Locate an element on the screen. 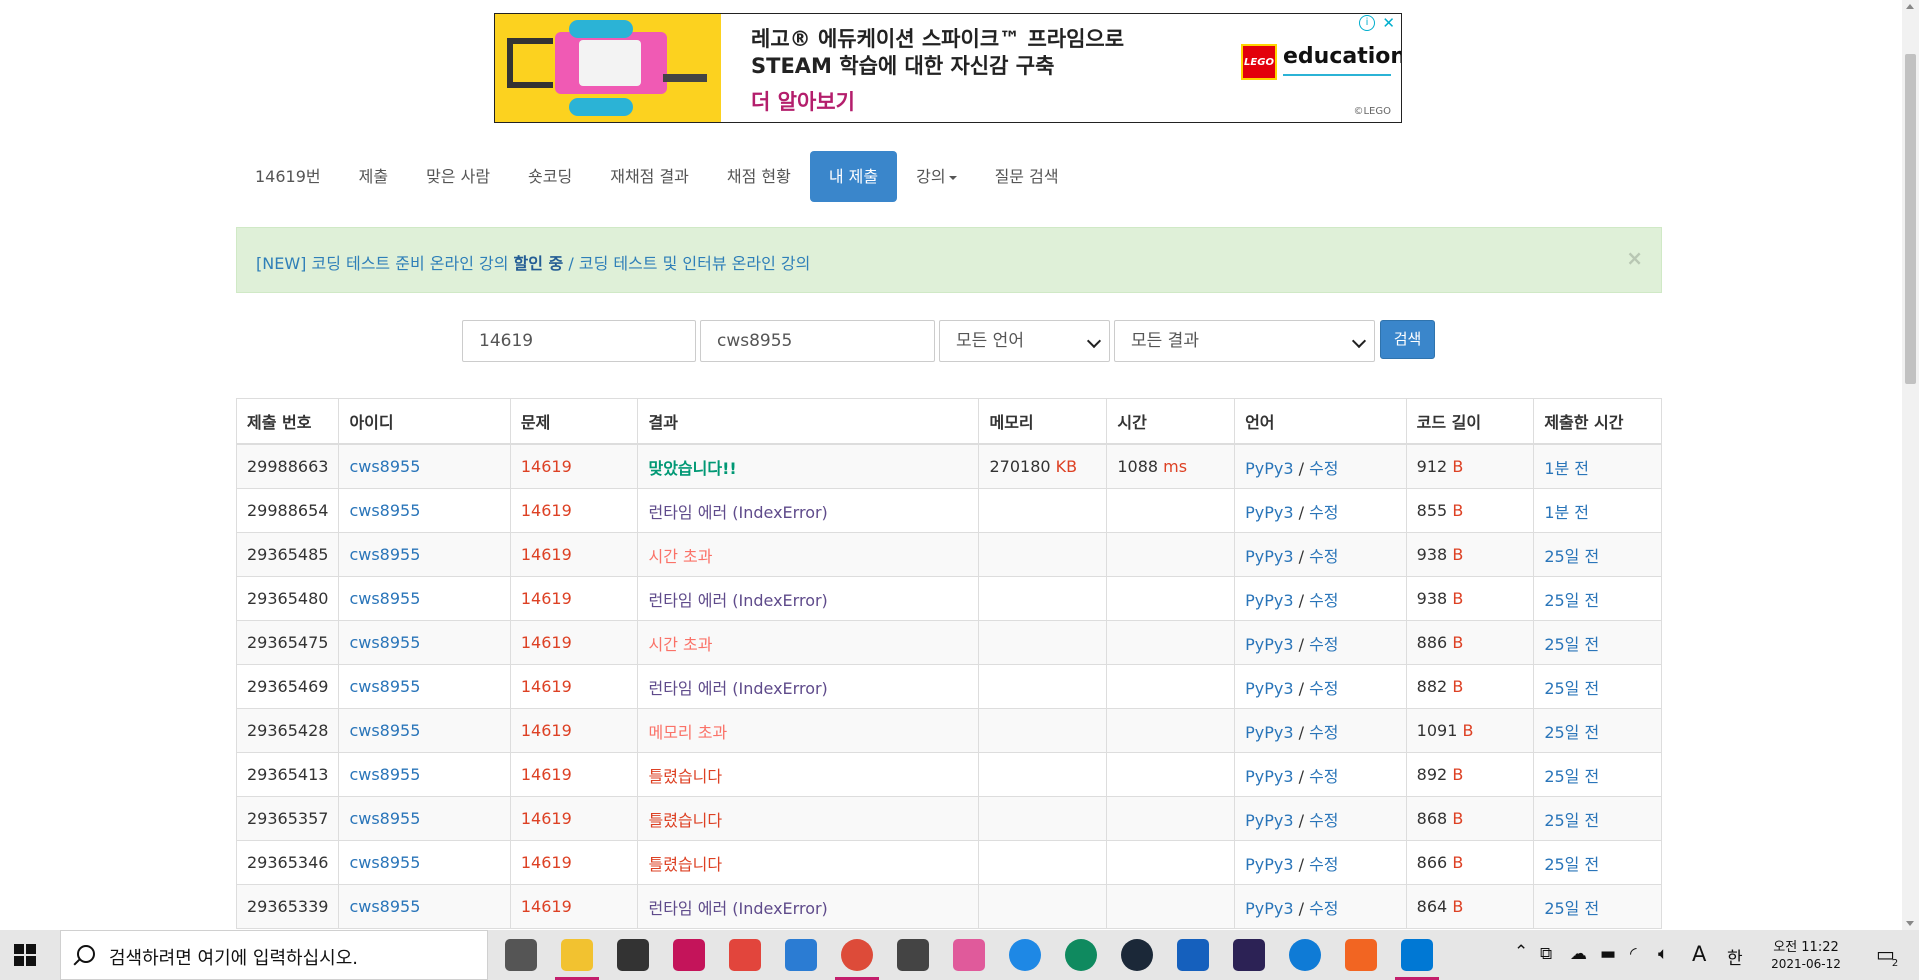  vscode-icon is located at coordinates (1417, 955).